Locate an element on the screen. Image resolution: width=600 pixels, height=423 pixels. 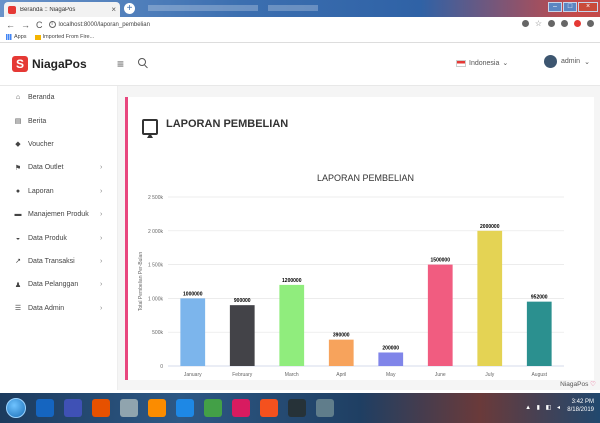
gear-icon: ● is located at coordinates (18, 191).